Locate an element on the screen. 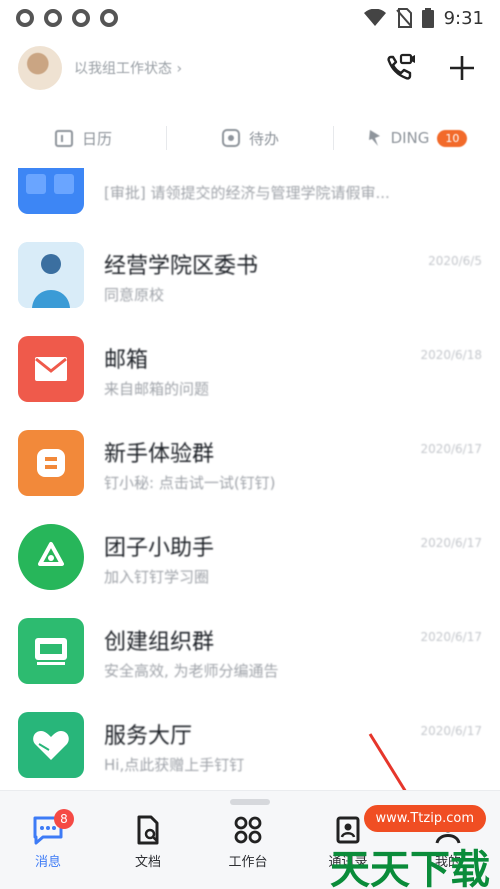 The image size is (500, 889). org-switcher: 以我组工作状态 › is located at coordinates (128, 68).